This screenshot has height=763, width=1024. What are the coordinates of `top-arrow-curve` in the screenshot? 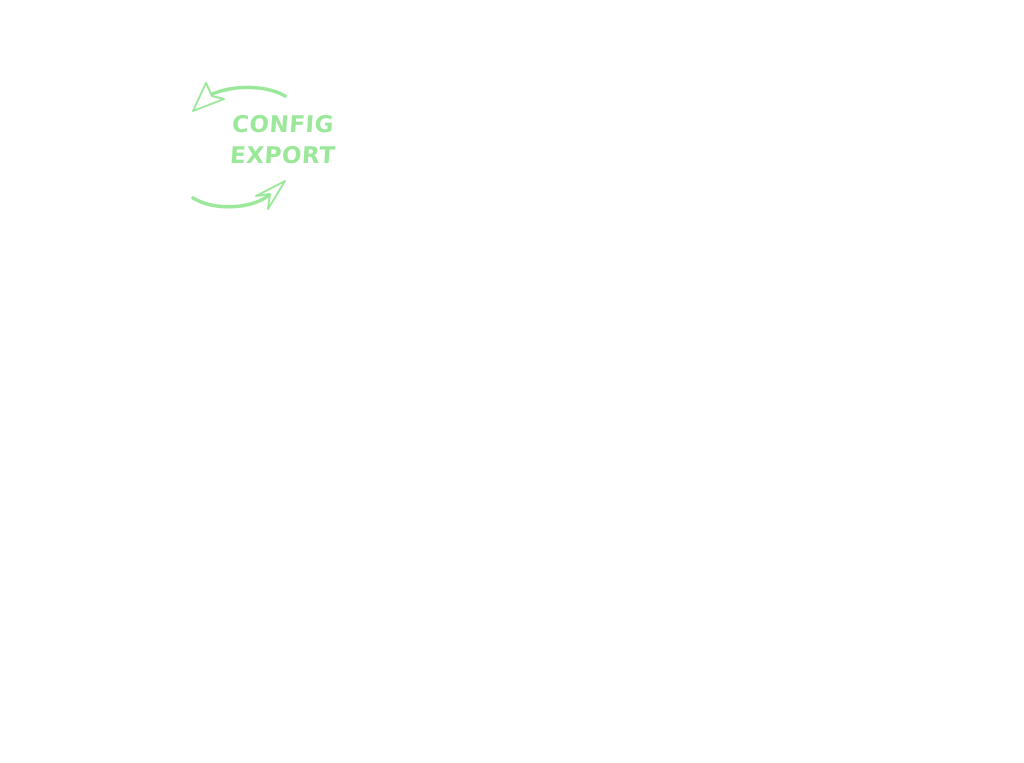 It's located at (248, 91).